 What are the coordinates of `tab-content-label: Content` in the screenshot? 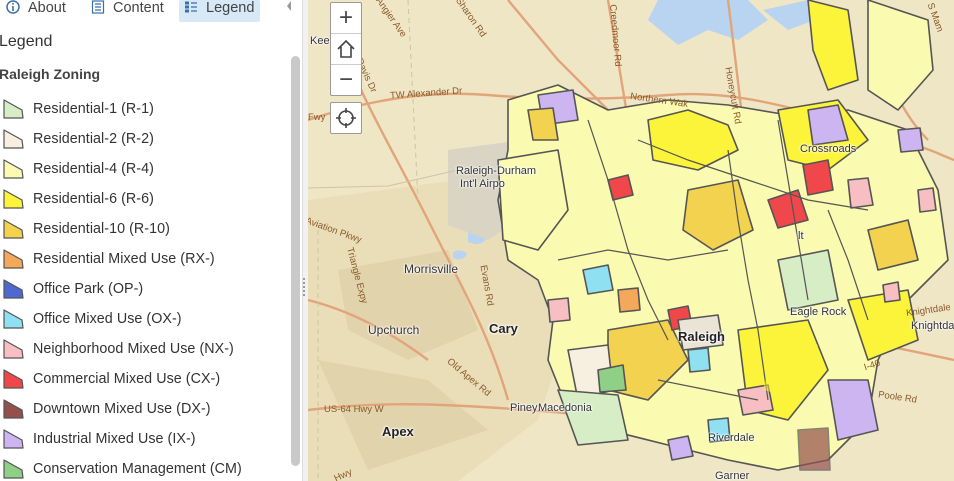 It's located at (138, 8).